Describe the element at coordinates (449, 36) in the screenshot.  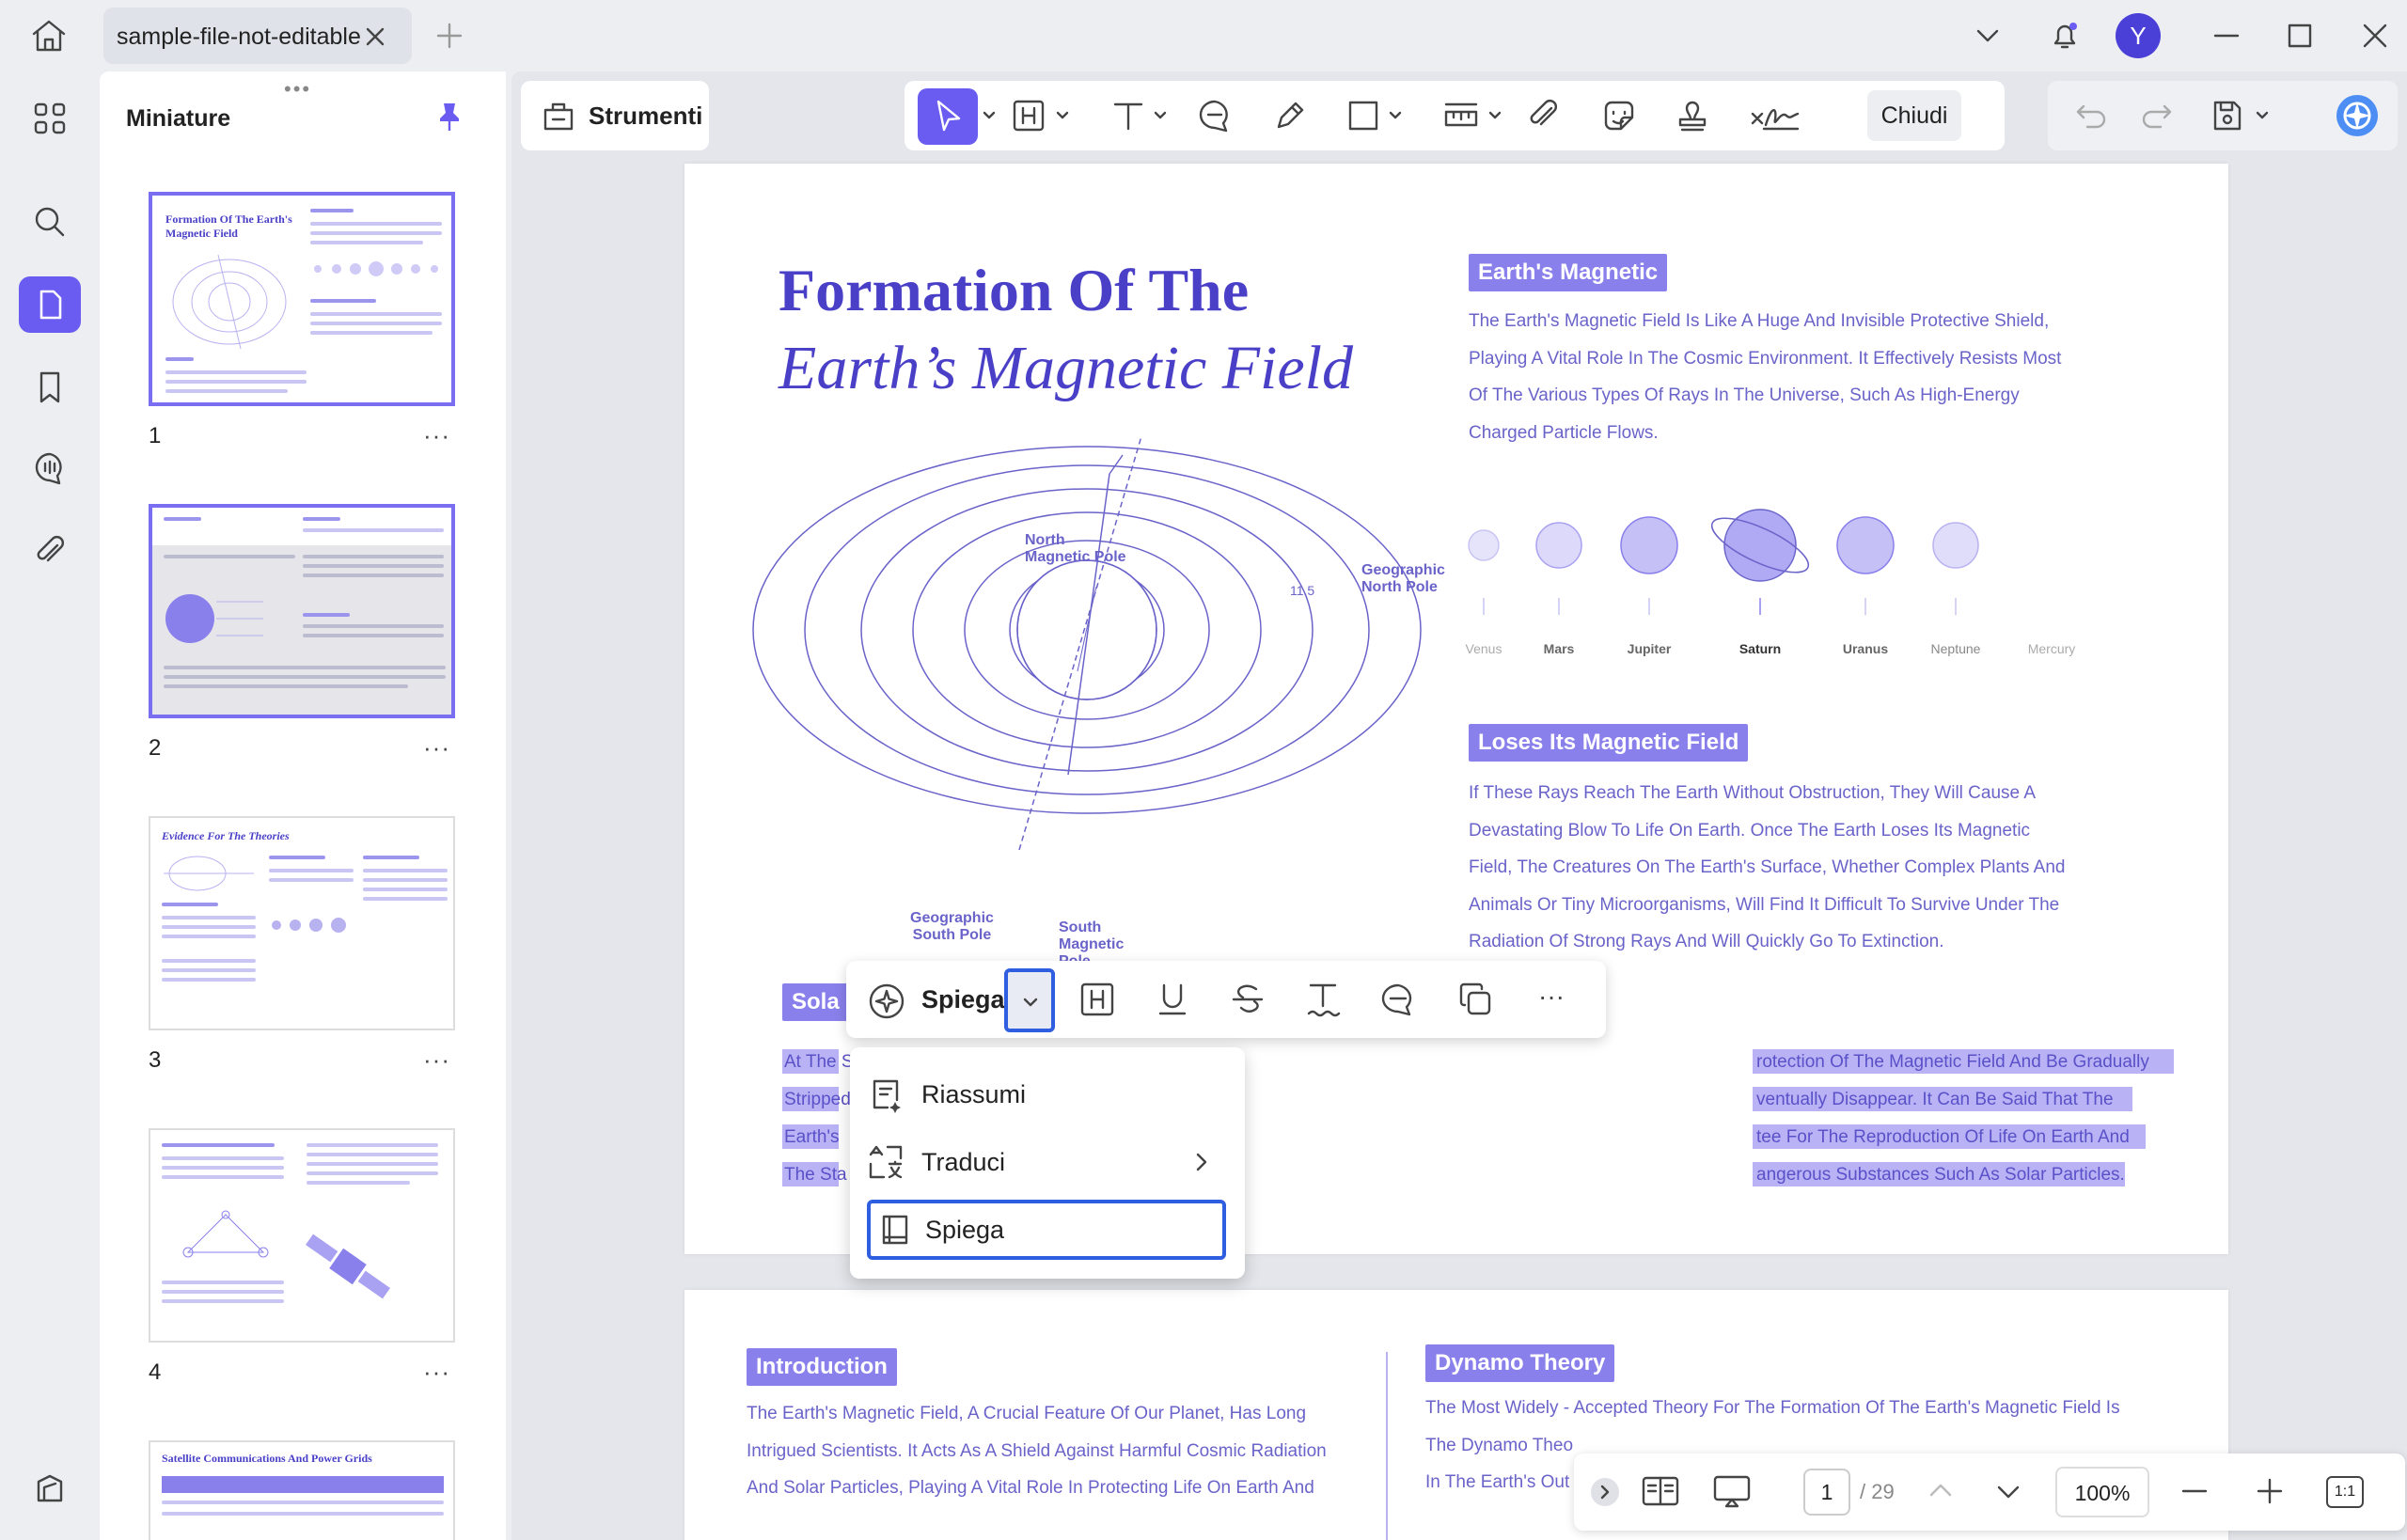
I see `new-tab-icon` at that location.